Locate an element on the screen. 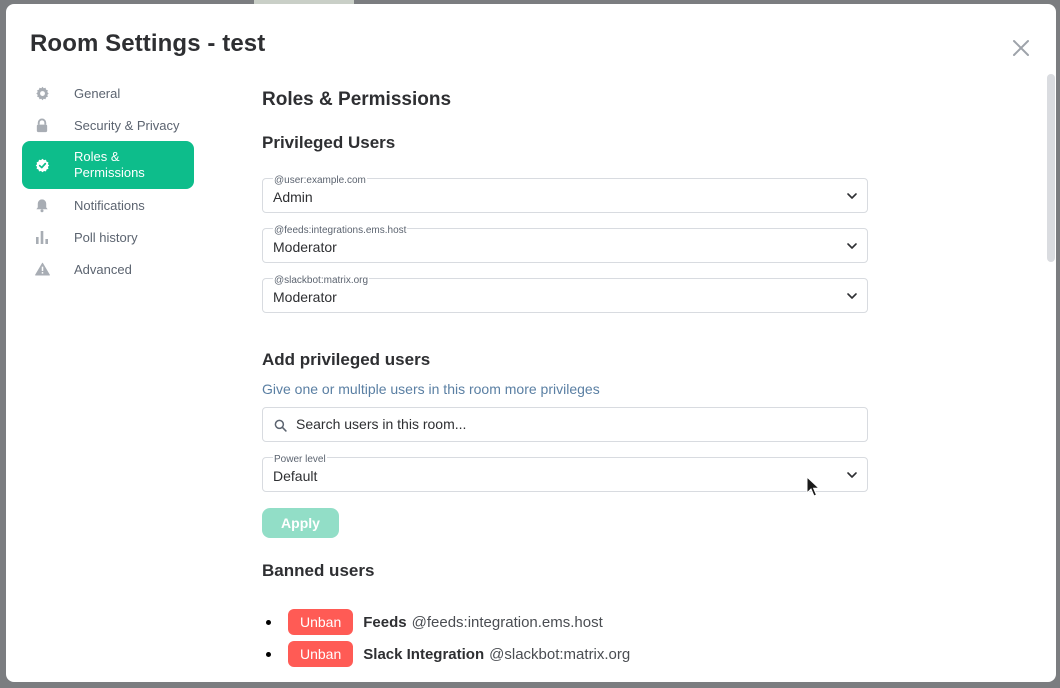 The image size is (1060, 688). gear-icon is located at coordinates (42, 93).